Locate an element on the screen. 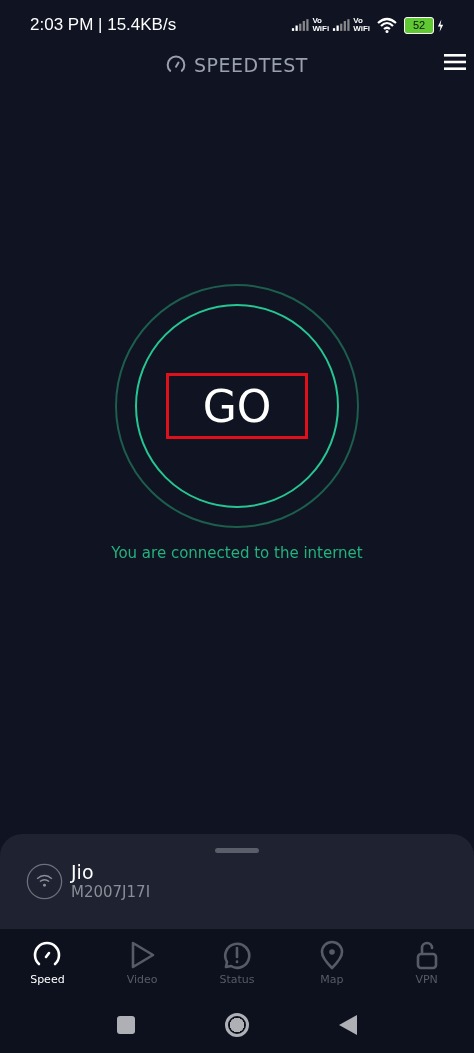 The image size is (474, 1053). connection-message: You are connected to the internet is located at coordinates (237, 553).